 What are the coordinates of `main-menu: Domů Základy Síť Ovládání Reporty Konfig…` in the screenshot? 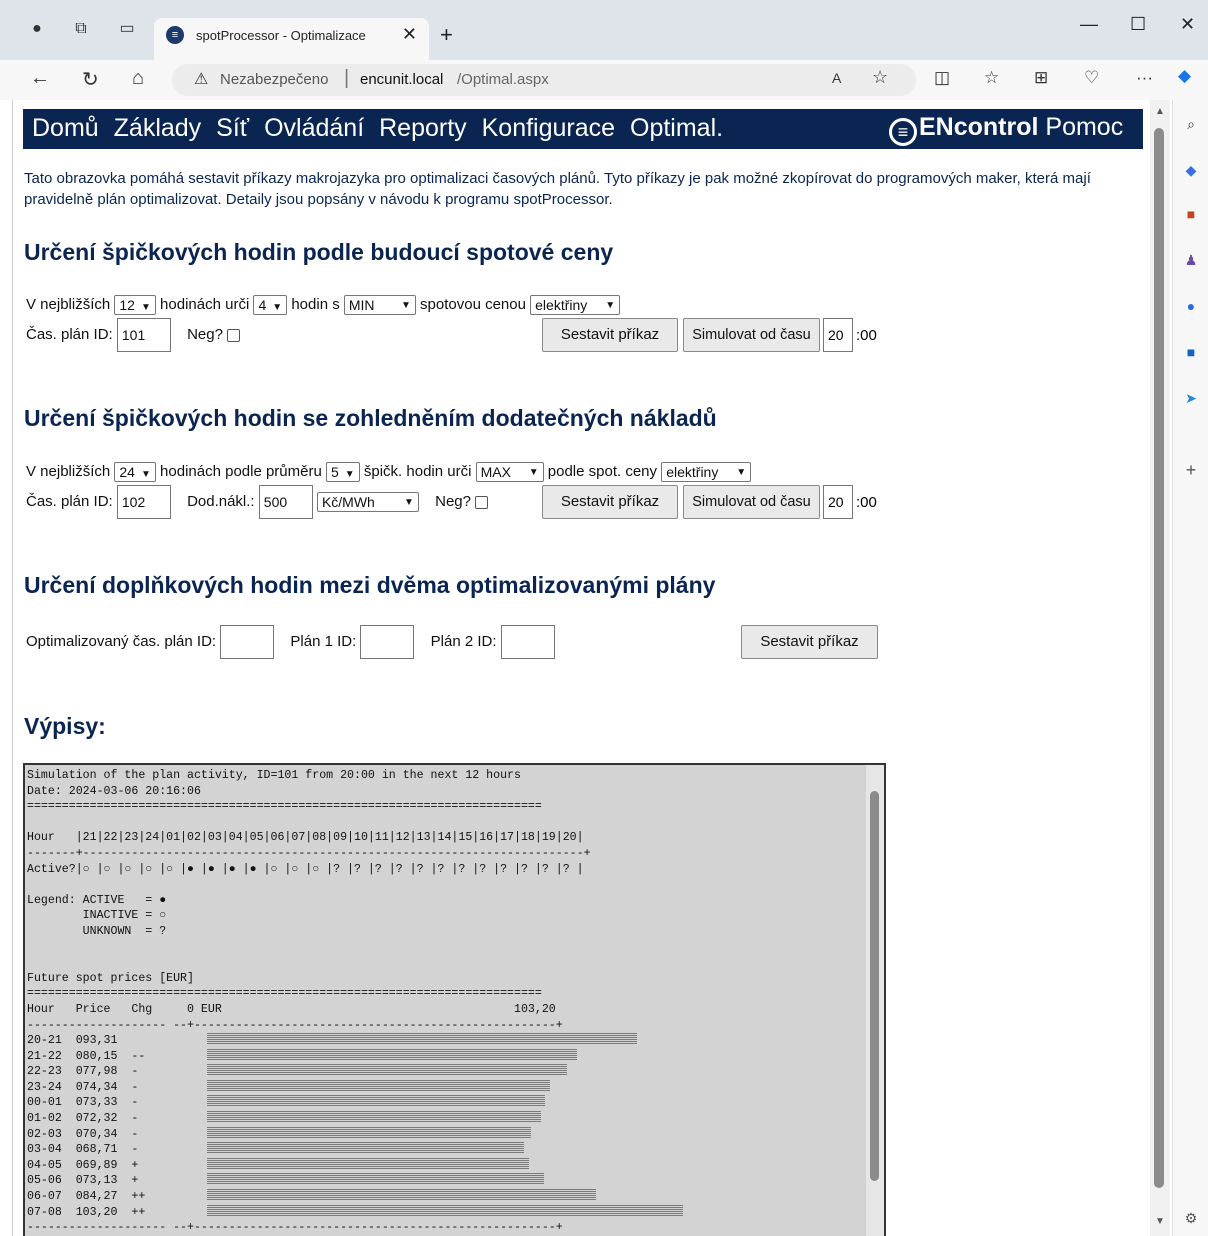 It's located at (583, 129).